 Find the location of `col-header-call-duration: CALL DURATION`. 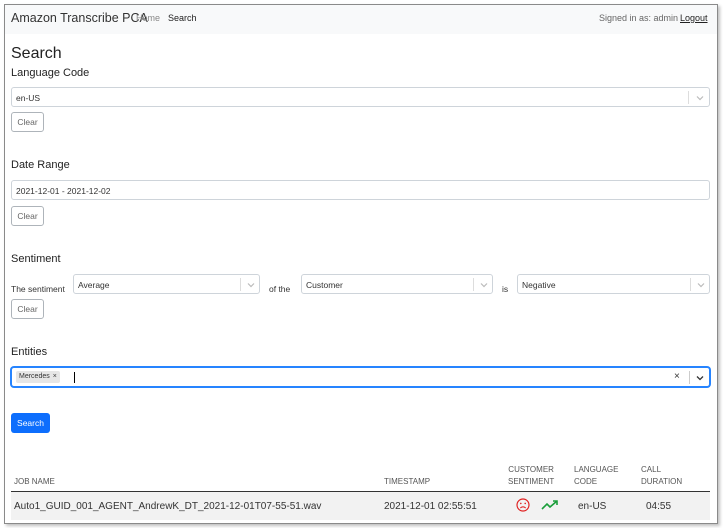

col-header-call-duration: CALL DURATION is located at coordinates (661, 476).